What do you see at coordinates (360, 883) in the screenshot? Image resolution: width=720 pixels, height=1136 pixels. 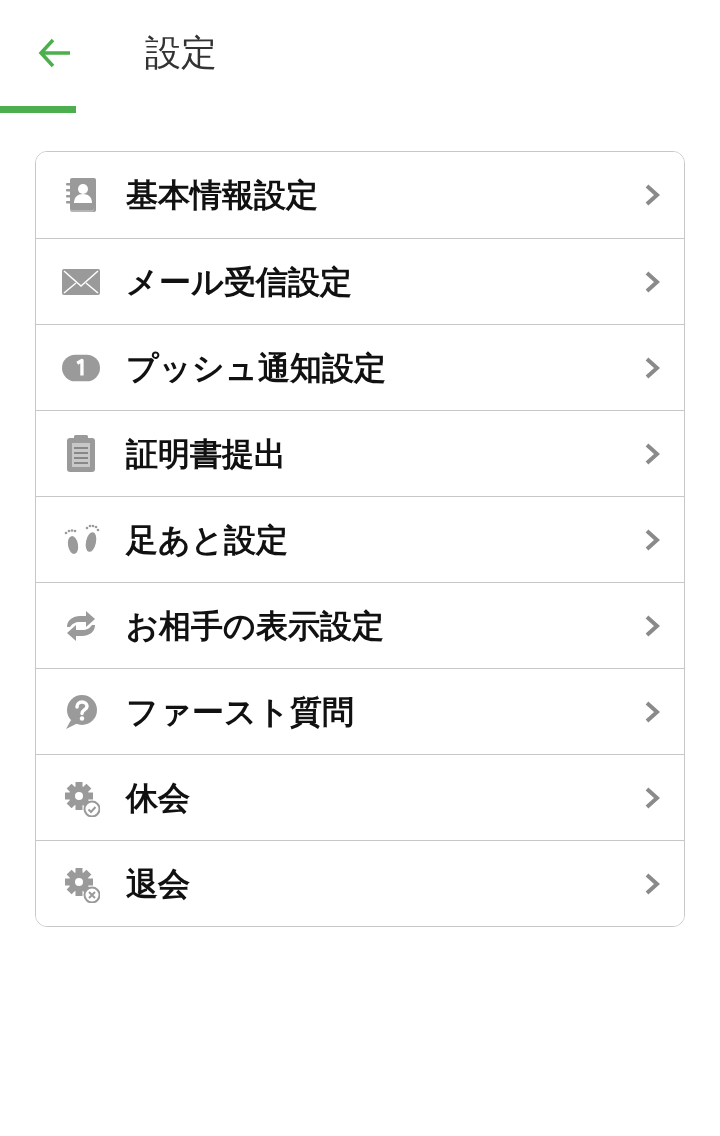 I see `menu-item: 退会` at bounding box center [360, 883].